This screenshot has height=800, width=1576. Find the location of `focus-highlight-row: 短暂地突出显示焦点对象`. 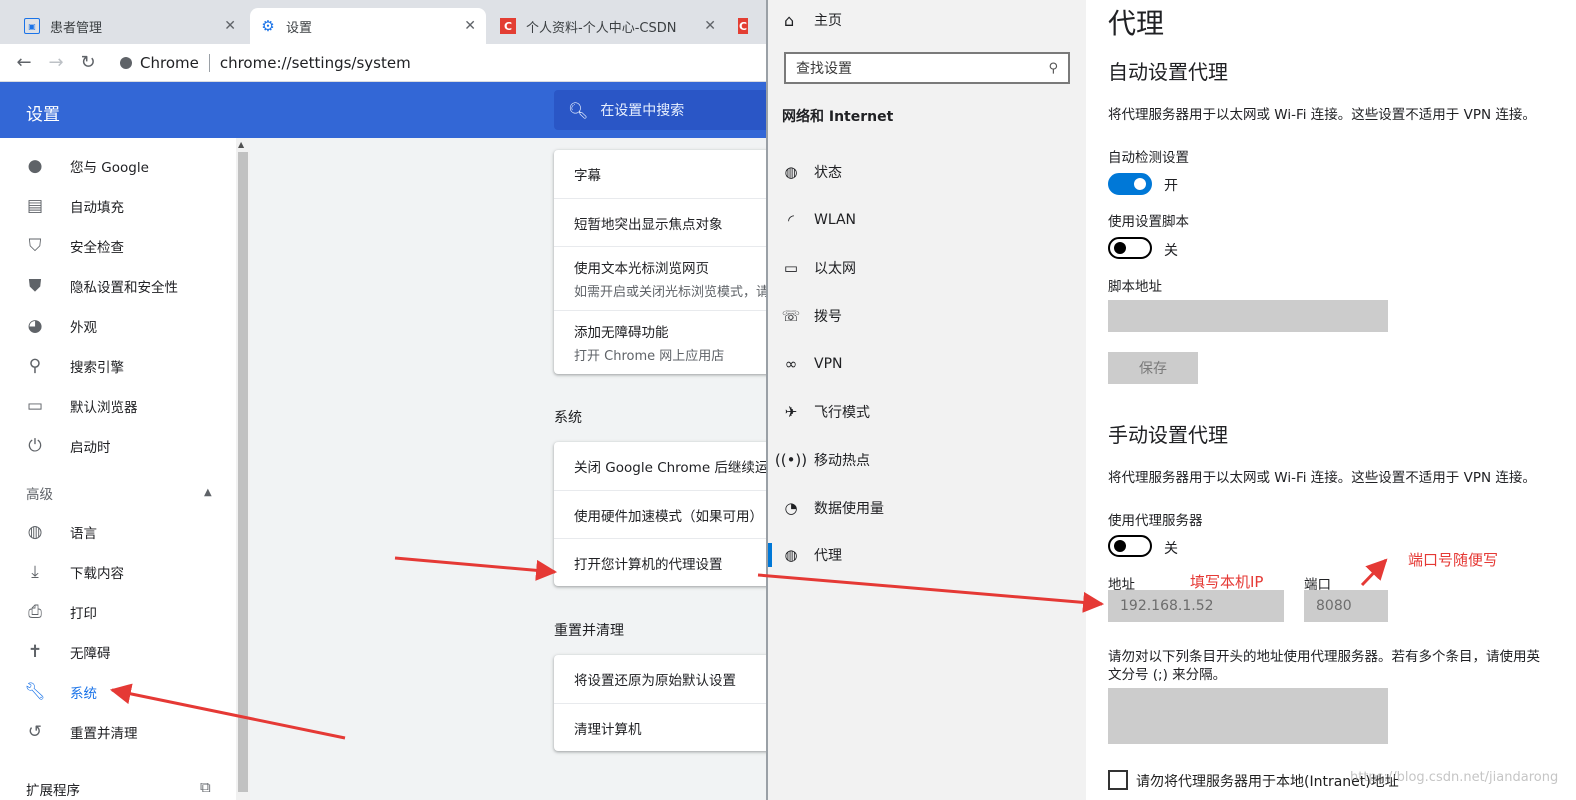

focus-highlight-row: 短暂地突出显示焦点对象 is located at coordinates (661, 222).